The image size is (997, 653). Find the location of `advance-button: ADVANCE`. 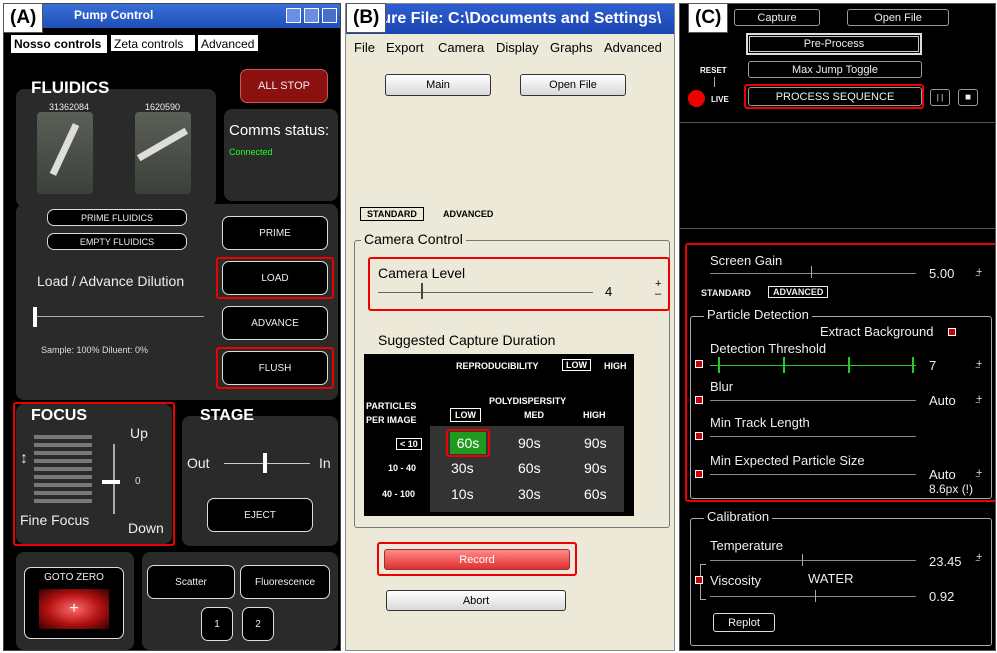

advance-button: ADVANCE is located at coordinates (275, 323).